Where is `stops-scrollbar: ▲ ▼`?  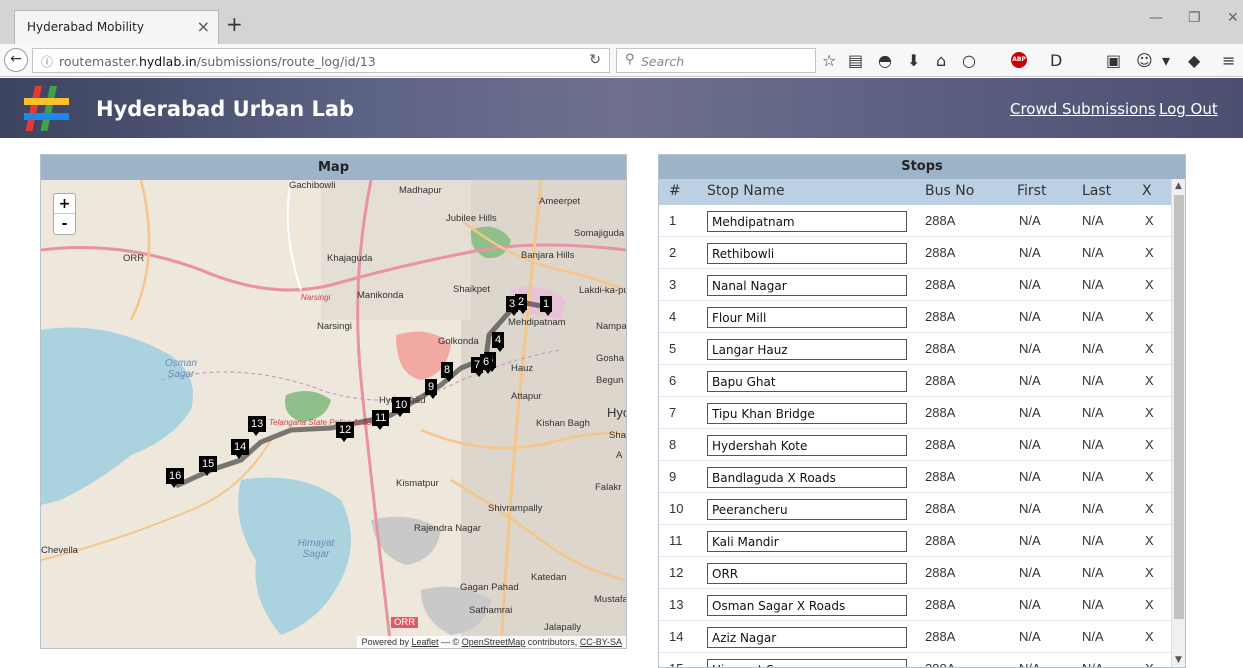 stops-scrollbar: ▲ ▼ is located at coordinates (1178, 423).